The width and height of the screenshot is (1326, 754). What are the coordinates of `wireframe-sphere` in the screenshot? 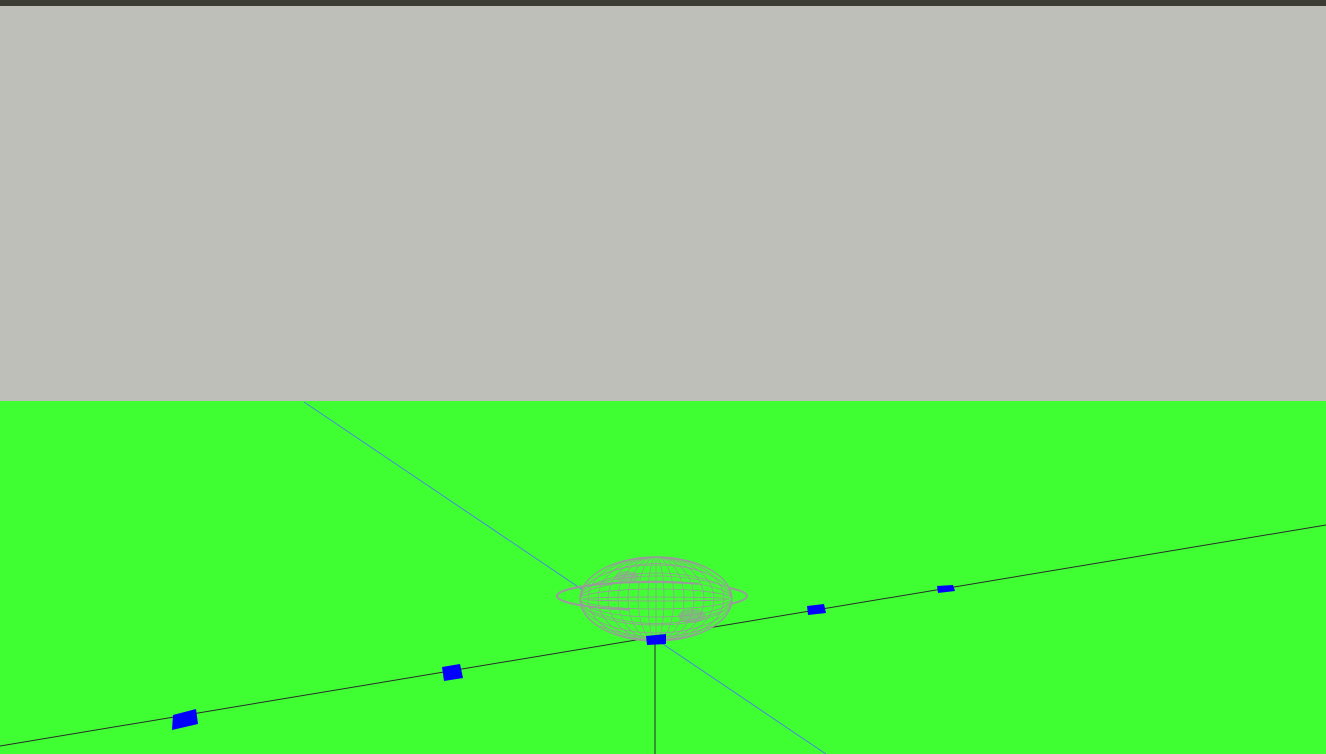 It's located at (652, 599).